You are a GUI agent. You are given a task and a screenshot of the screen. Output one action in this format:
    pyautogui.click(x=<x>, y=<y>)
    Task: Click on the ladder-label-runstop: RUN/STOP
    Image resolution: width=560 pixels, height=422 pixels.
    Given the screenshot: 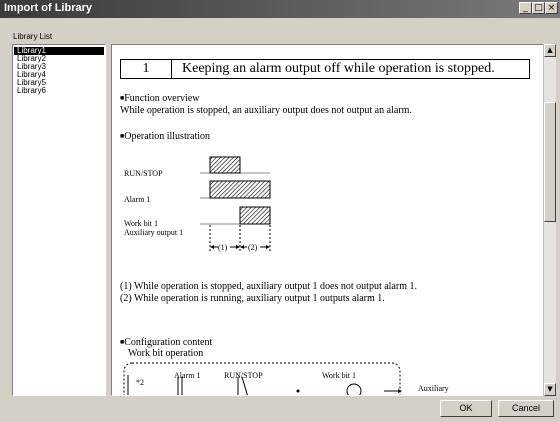 What is the action you would take?
    pyautogui.click(x=243, y=375)
    